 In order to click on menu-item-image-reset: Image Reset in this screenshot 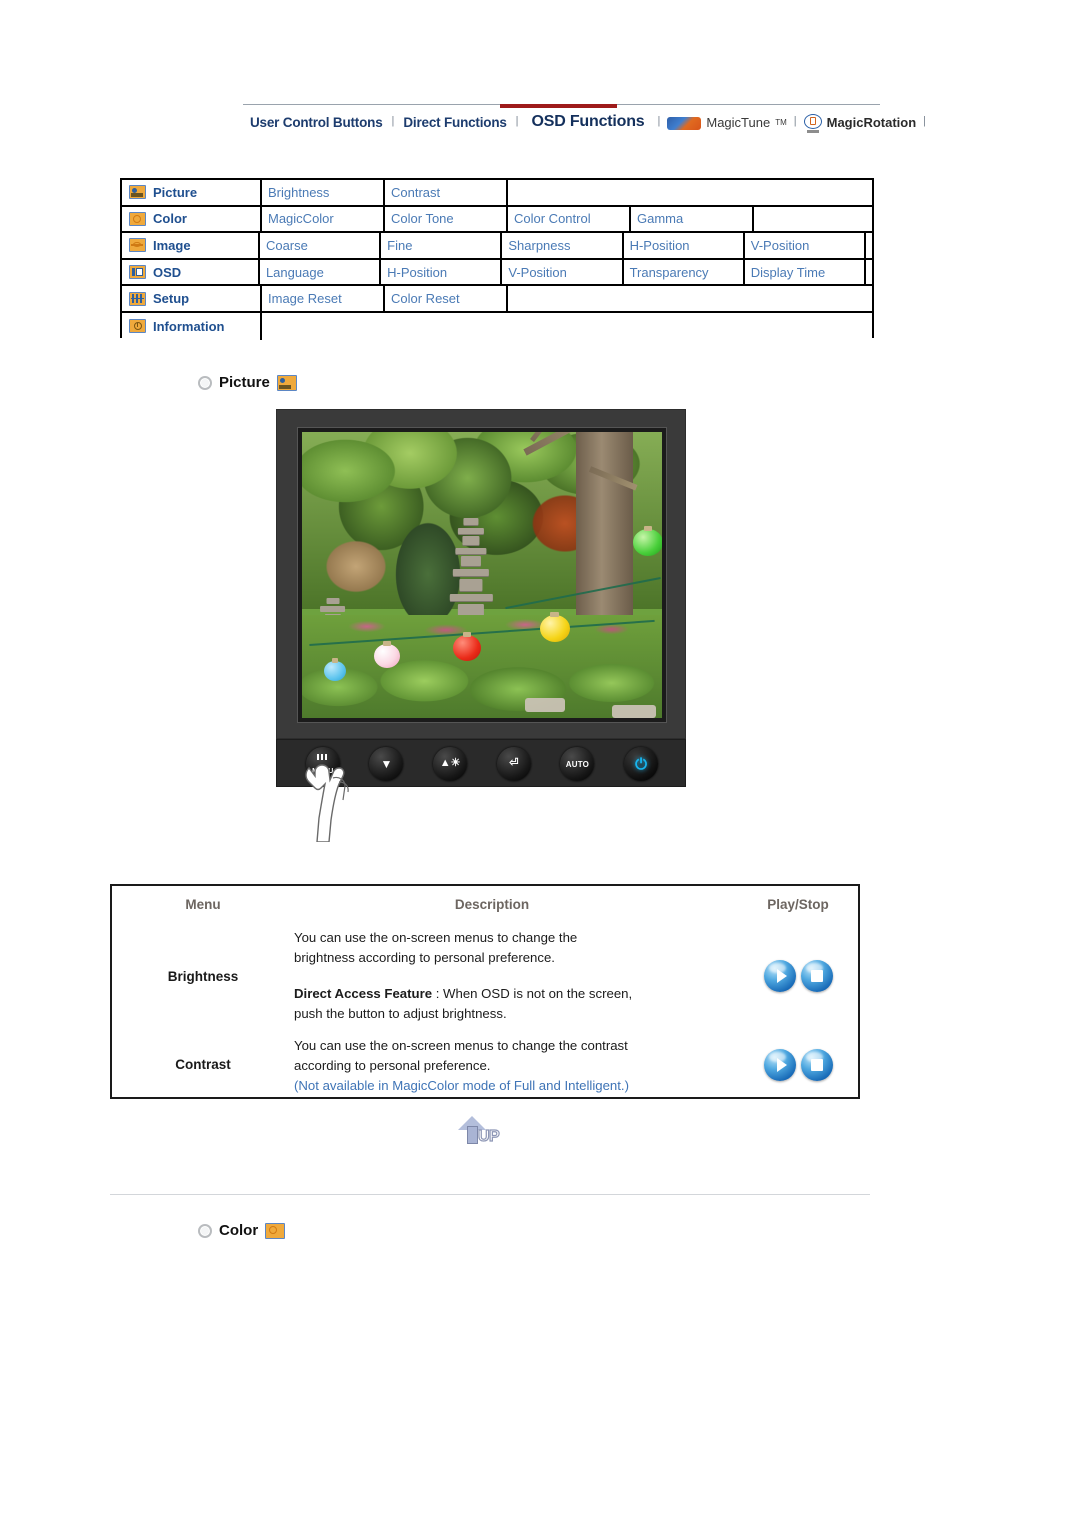, I will do `click(323, 299)`.